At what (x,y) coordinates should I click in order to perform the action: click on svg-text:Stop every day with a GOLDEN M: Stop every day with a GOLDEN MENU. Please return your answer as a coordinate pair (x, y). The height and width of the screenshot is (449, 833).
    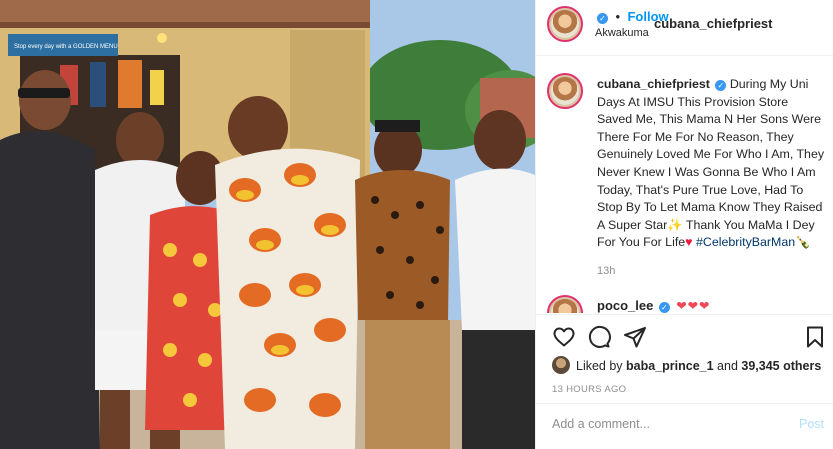
    Looking at the image, I should click on (66, 47).